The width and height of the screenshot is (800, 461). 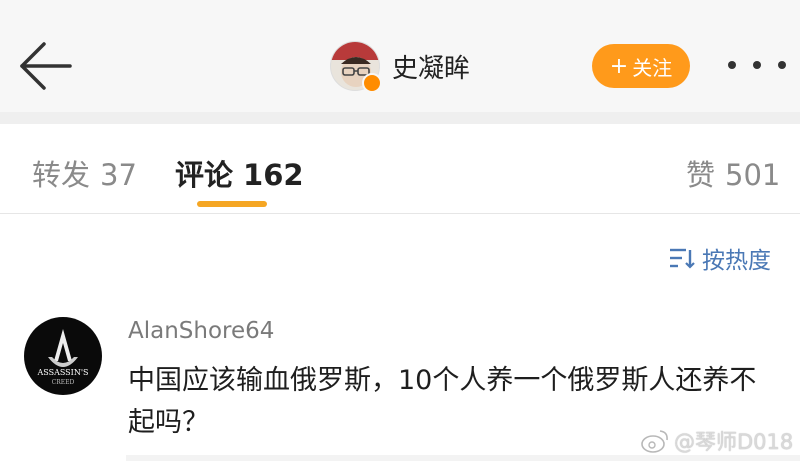 What do you see at coordinates (372, 83) in the screenshot?
I see `verified-badge-icon` at bounding box center [372, 83].